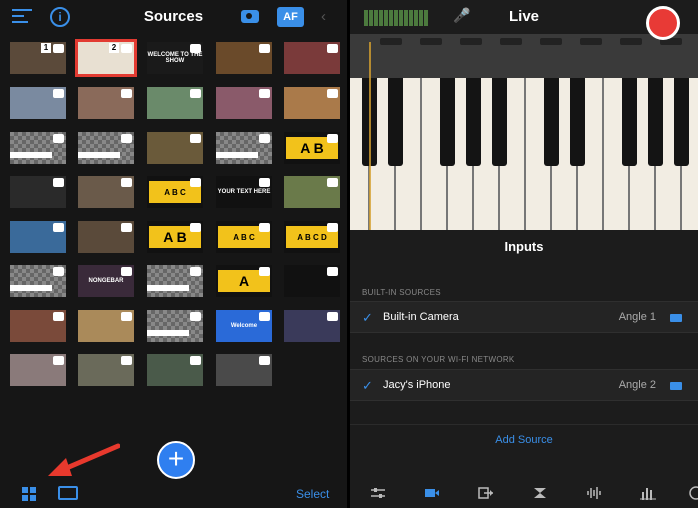 The image size is (698, 508). Describe the element at coordinates (250, 16) in the screenshot. I see `camera-icon` at that location.